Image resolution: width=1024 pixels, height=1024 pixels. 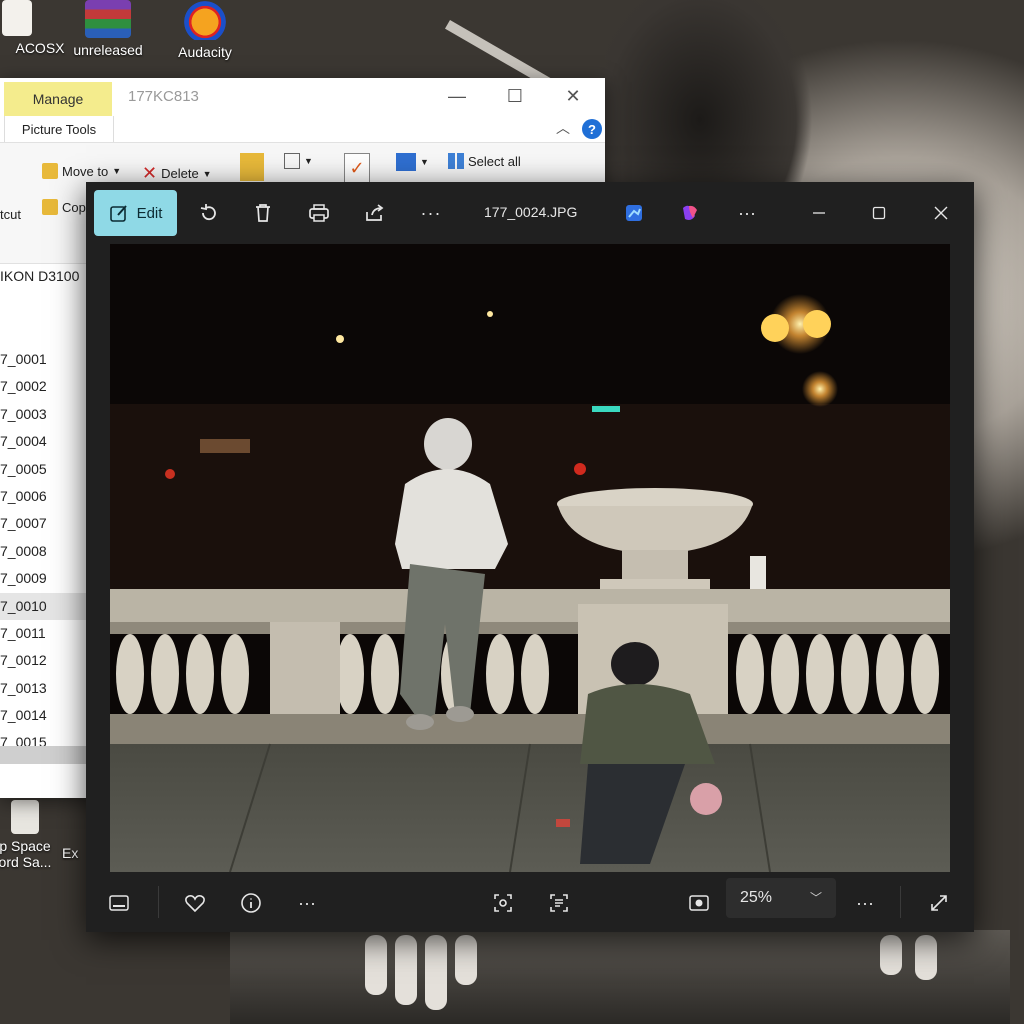 I want to click on favorite-button, so click(x=195, y=903).